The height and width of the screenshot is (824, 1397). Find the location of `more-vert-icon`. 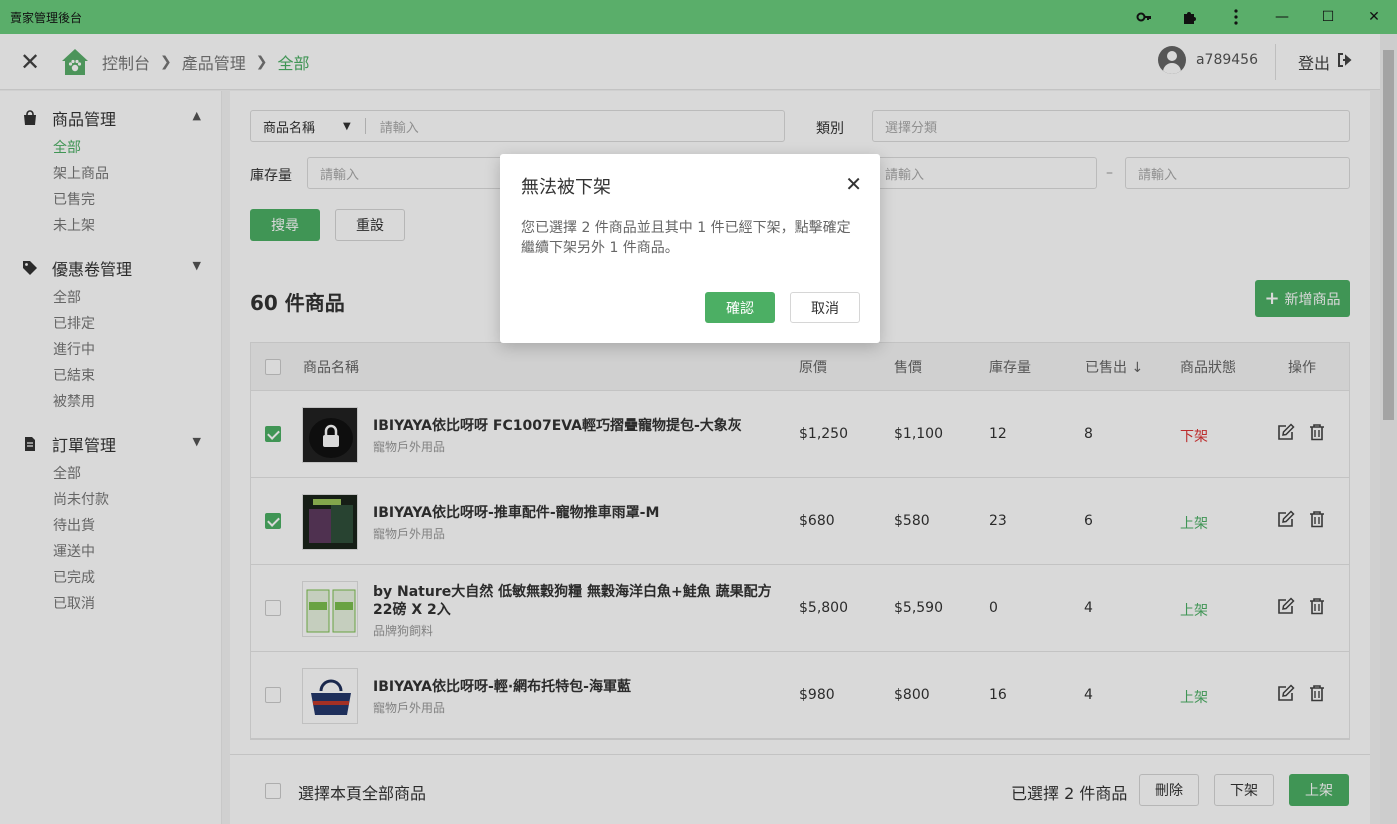

more-vert-icon is located at coordinates (1236, 17).